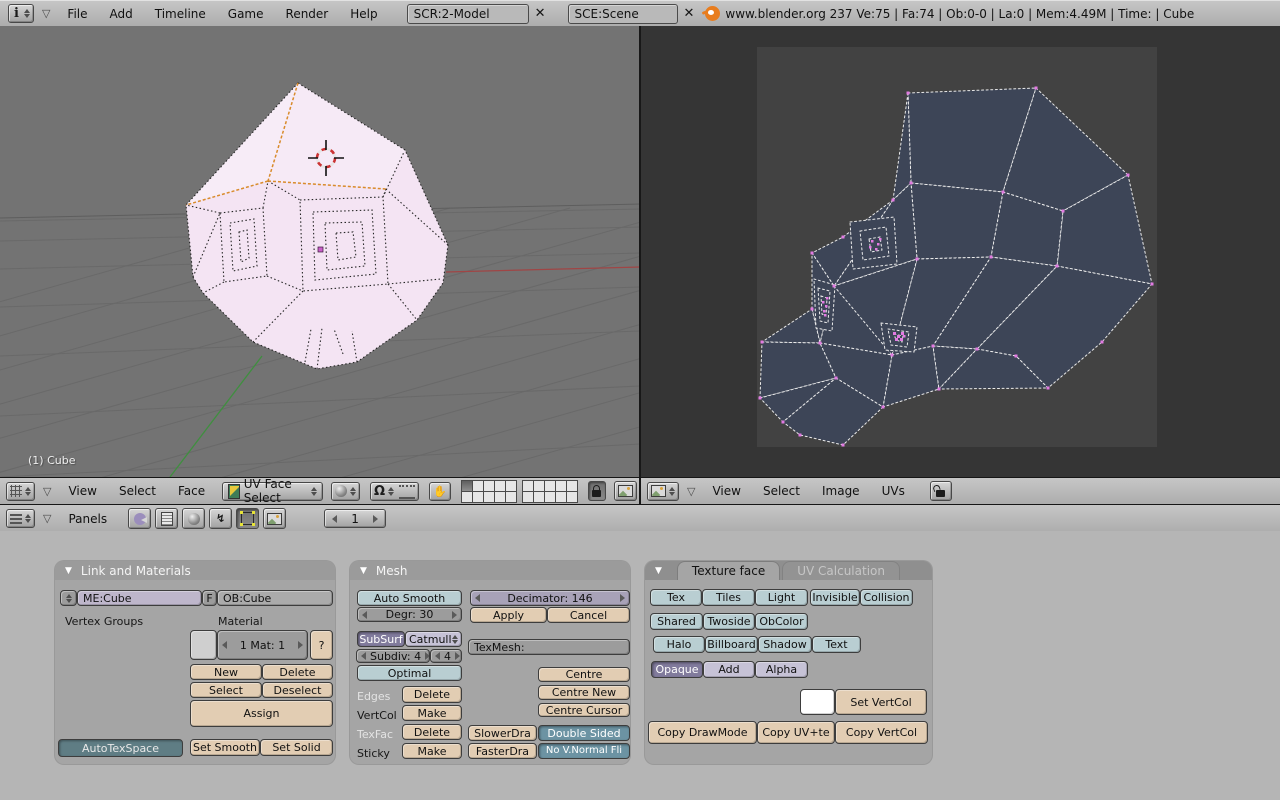 This screenshot has width=1280, height=800. Describe the element at coordinates (841, 570) in the screenshot. I see `tab-uv-calculation: UV Calculation` at that location.